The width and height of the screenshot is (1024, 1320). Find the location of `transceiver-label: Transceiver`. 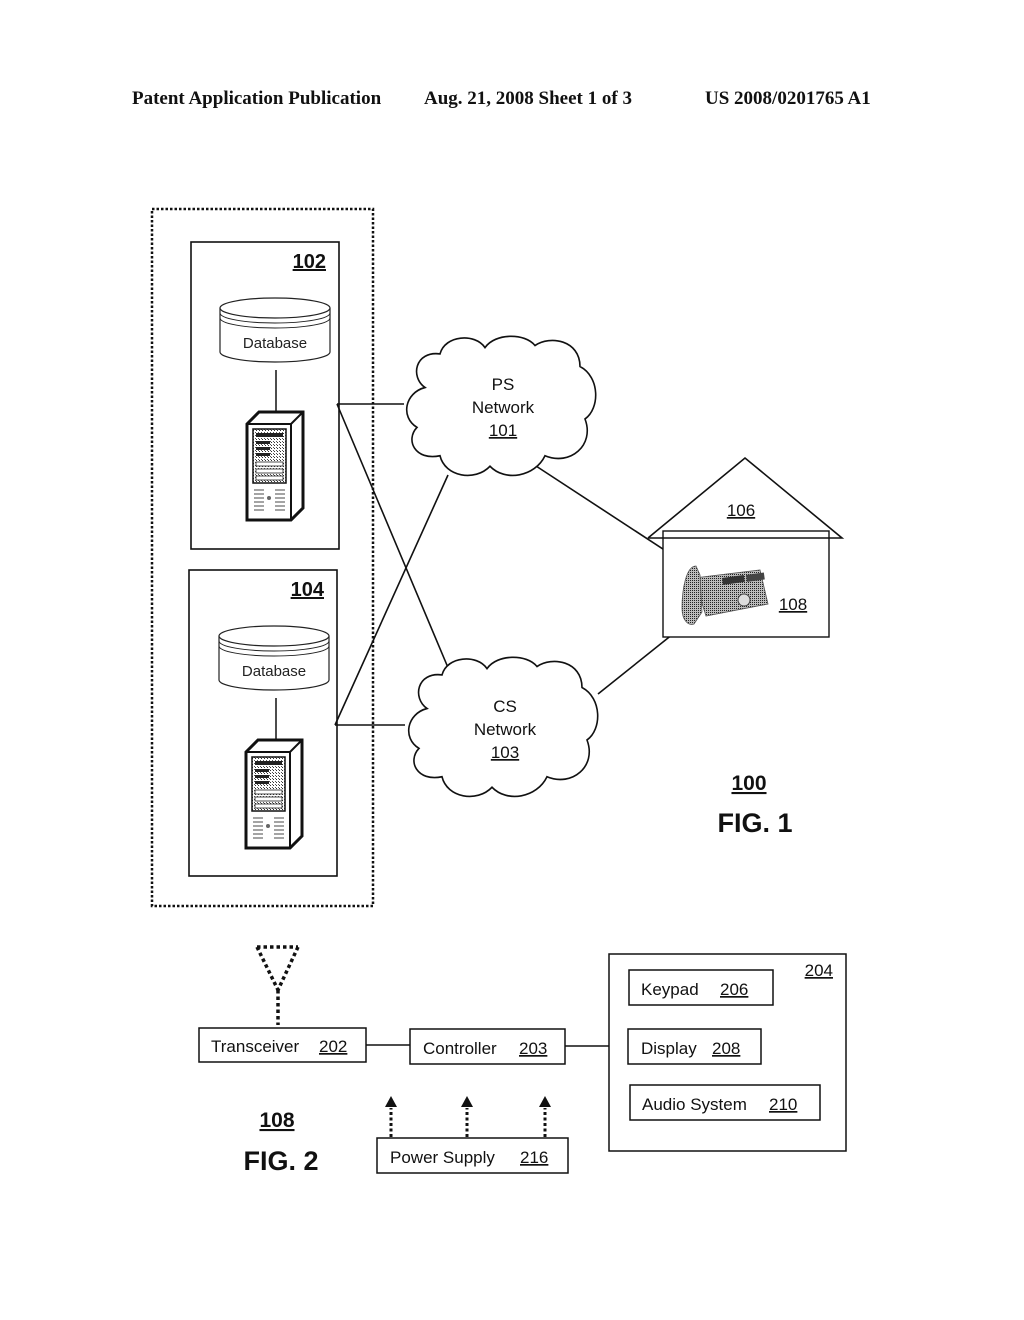

transceiver-label: Transceiver is located at coordinates (255, 1046).